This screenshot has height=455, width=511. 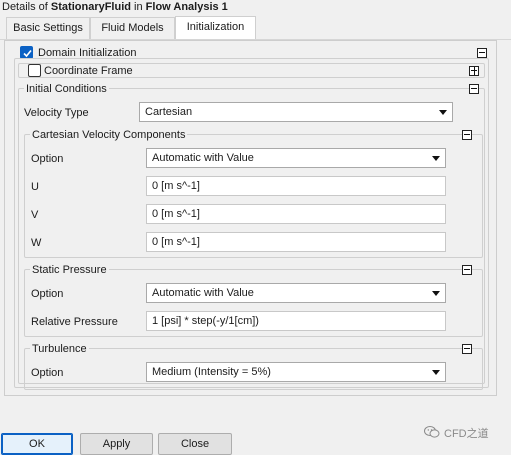 What do you see at coordinates (296, 158) in the screenshot?
I see `velocity-option-select: Automatic with Value` at bounding box center [296, 158].